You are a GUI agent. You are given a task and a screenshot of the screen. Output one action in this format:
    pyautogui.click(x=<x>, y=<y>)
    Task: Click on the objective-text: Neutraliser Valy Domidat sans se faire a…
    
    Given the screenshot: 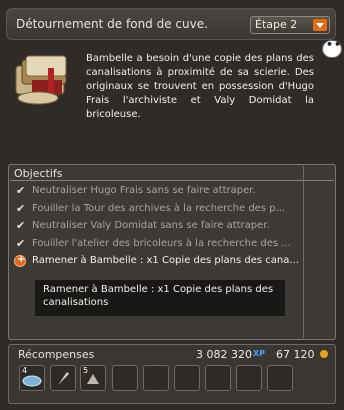 What is the action you would take?
    pyautogui.click(x=151, y=225)
    